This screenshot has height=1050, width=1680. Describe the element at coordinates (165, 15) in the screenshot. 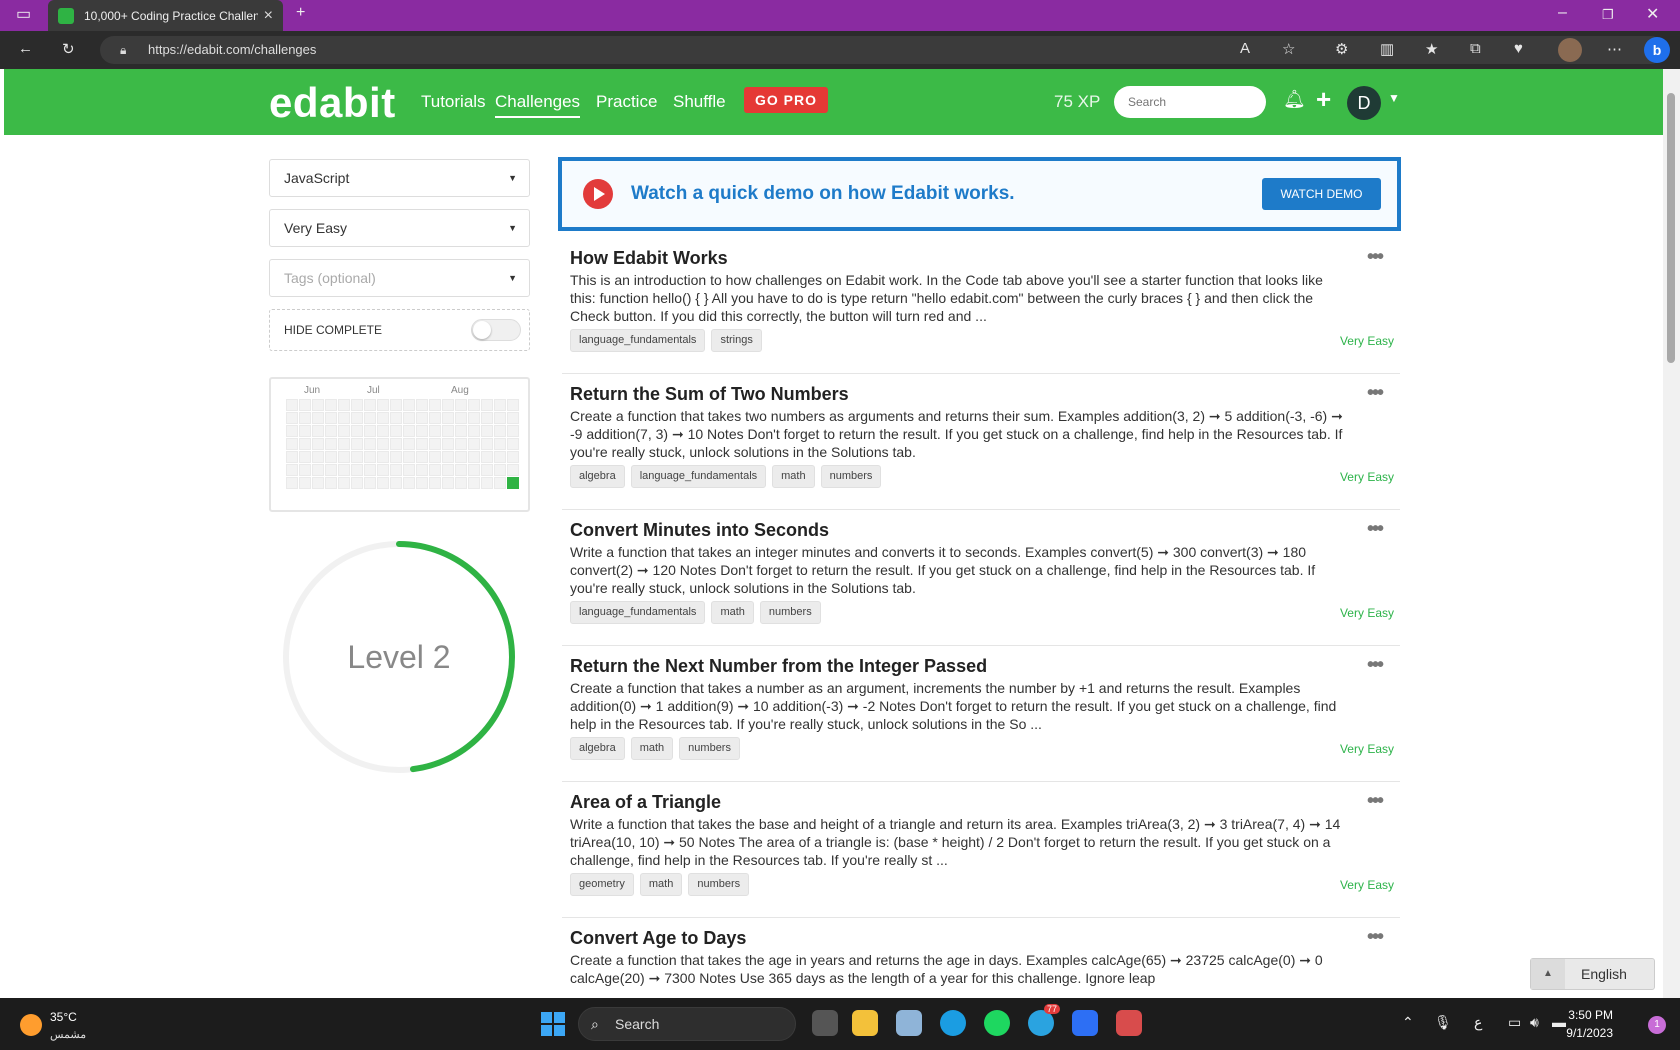

I see `browser-tab: 10,000+ Coding Practice Challen ×` at that location.